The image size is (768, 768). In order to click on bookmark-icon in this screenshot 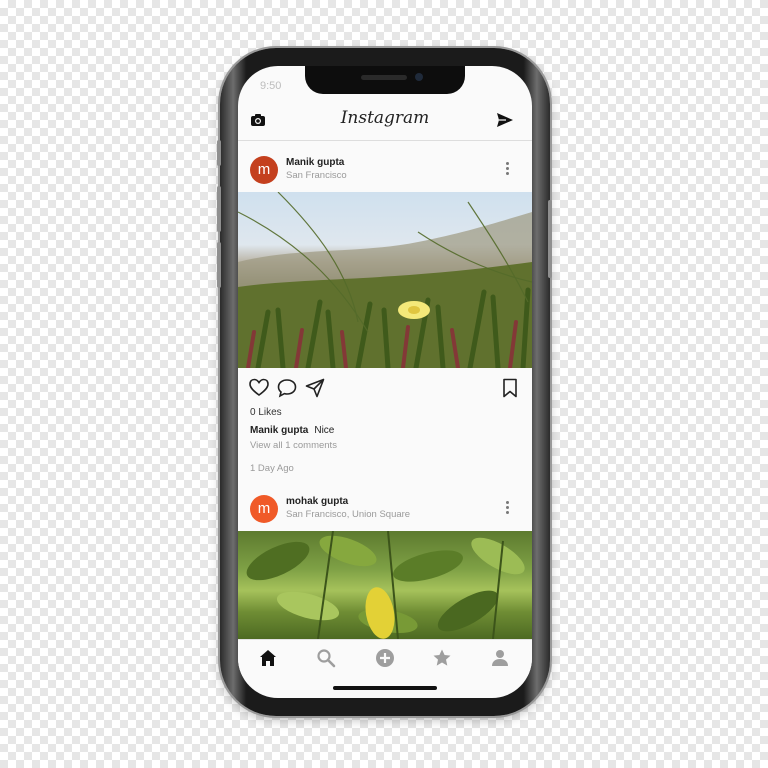, I will do `click(510, 388)`.